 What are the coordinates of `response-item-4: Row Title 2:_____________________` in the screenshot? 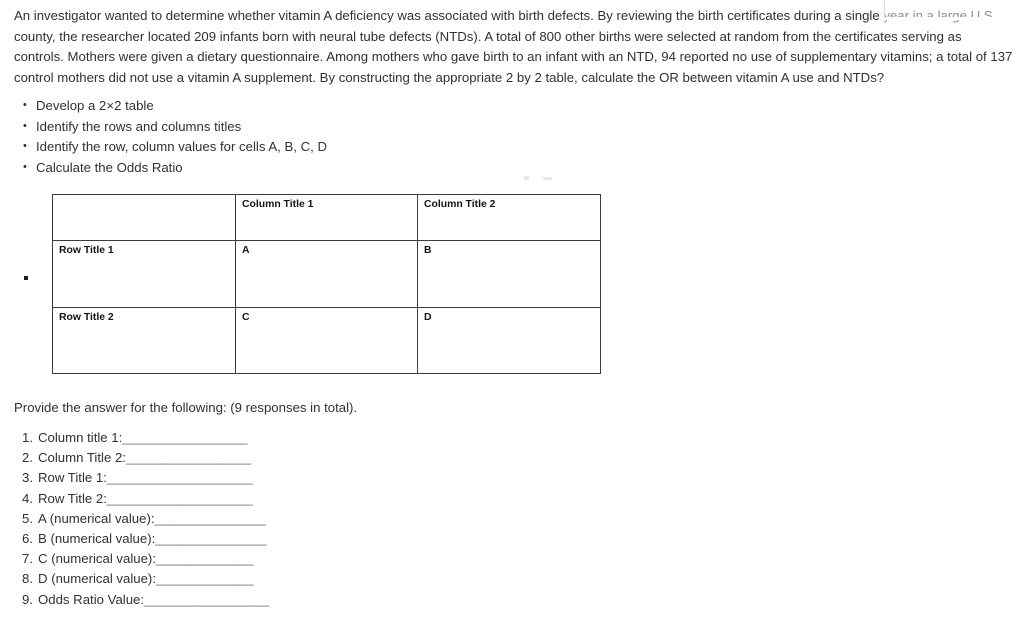 It's located at (145, 499).